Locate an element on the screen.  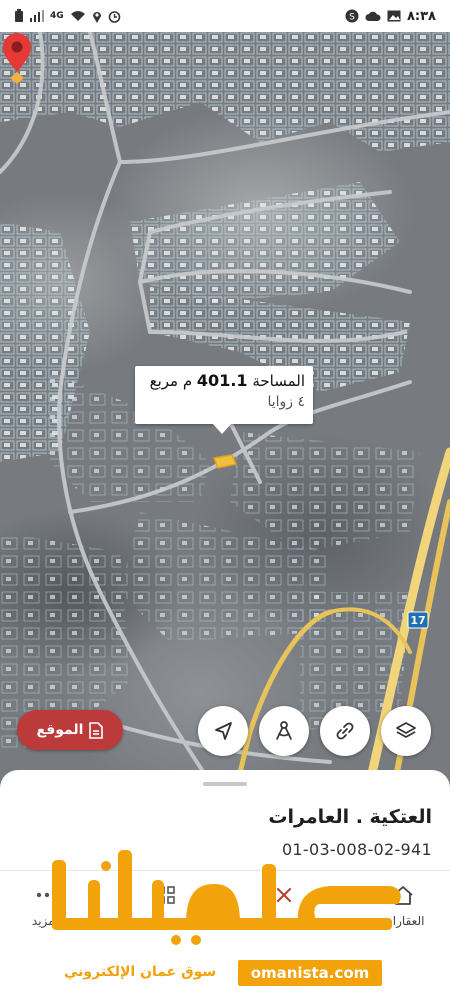
navigate-icon is located at coordinates (223, 731).